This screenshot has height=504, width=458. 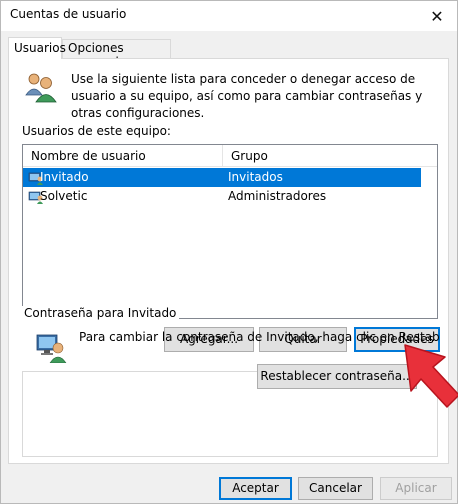 I want to click on user-password-icon, so click(x=51, y=348).